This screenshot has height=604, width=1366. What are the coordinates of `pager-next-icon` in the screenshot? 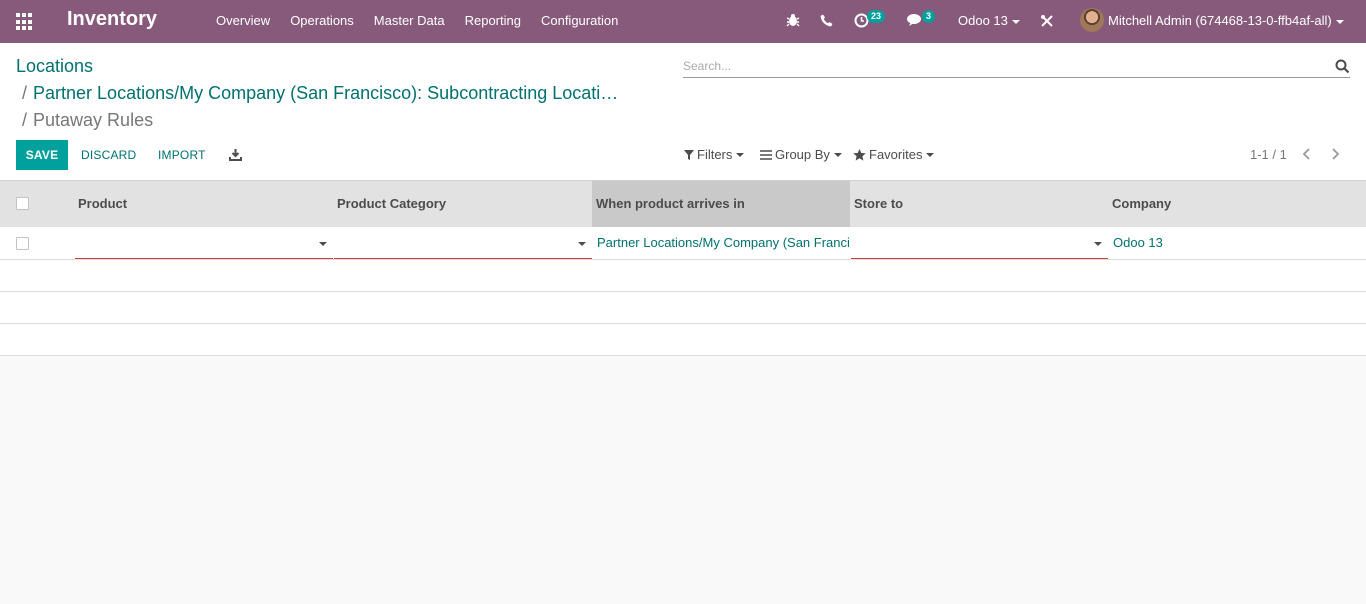 It's located at (1335, 155).